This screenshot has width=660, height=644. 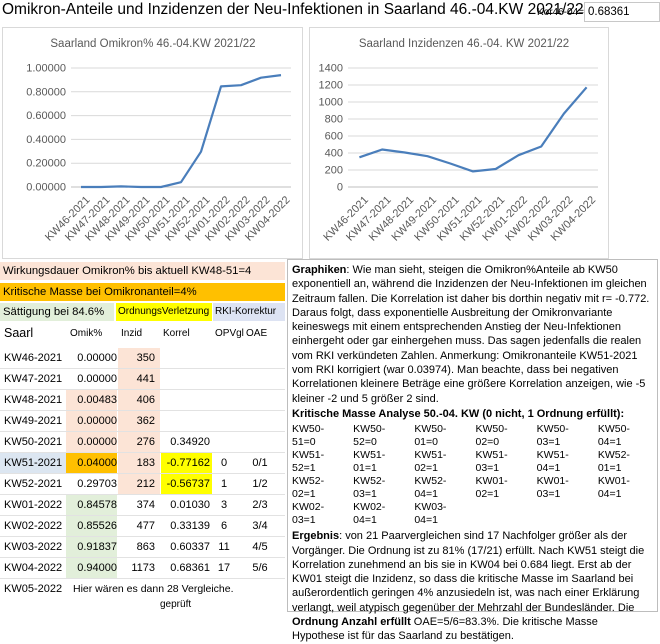 I want to click on cell-kw: KW04-2022, so click(x=33, y=568).